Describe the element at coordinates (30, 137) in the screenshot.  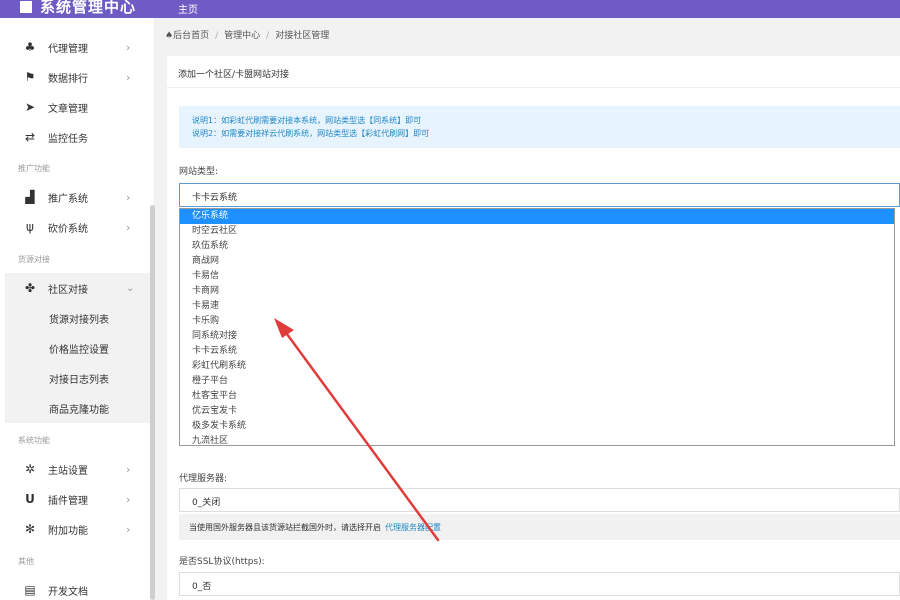
I see `exchange-icon: ⇄` at that location.